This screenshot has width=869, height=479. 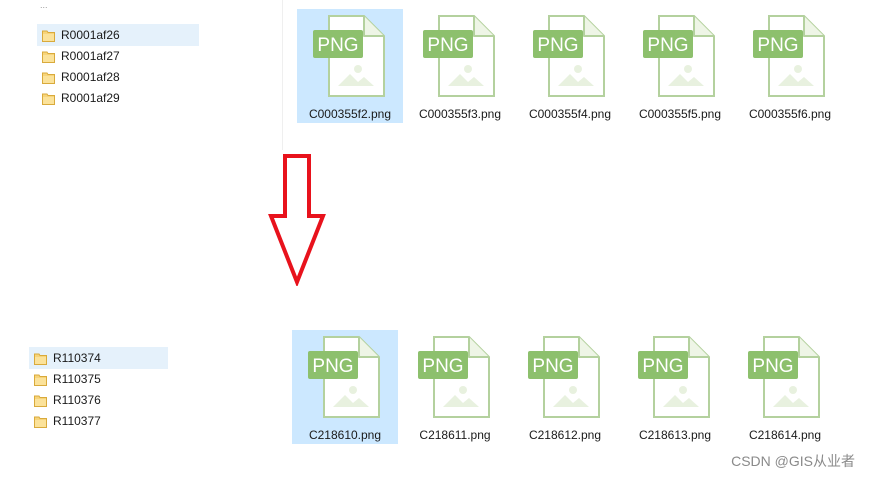 What do you see at coordinates (460, 114) in the screenshot?
I see `file-name: C000355f3.png` at bounding box center [460, 114].